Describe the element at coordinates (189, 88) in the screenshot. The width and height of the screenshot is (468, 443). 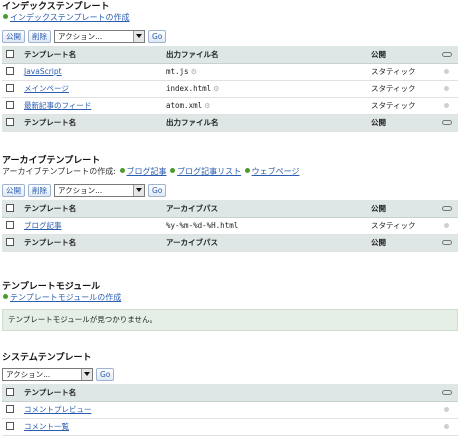
I see `output-filename: index.html` at that location.